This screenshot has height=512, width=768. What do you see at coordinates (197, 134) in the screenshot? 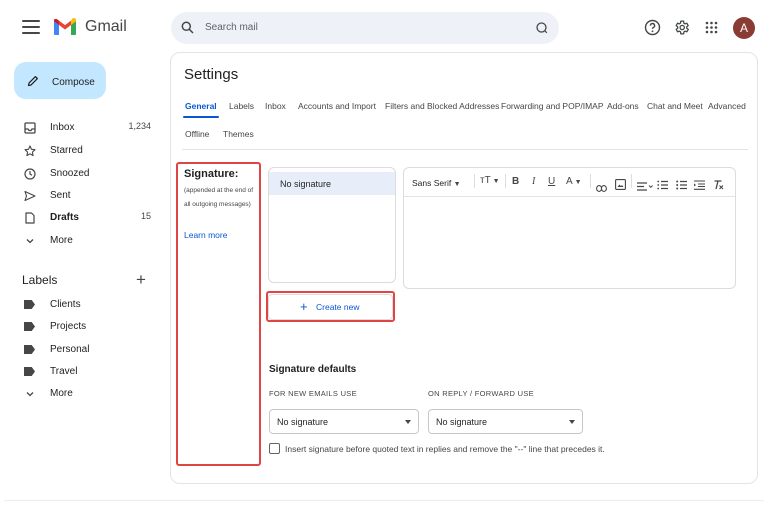
I see `tab-offline: Offline` at bounding box center [197, 134].